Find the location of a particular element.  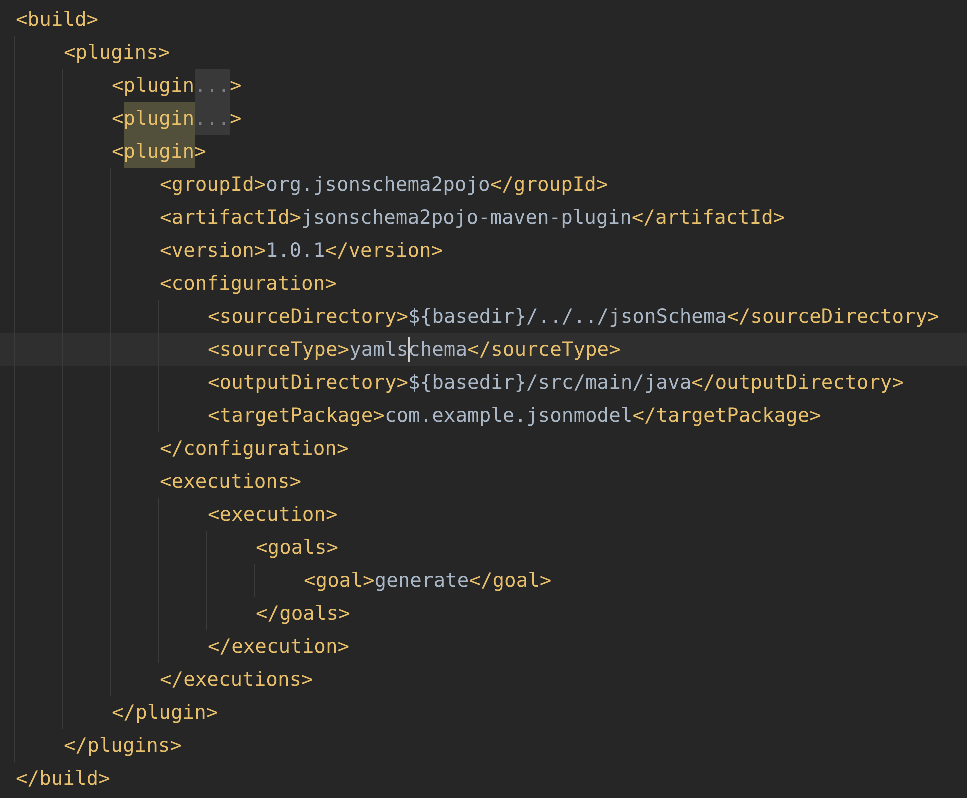

xml-tag: </executions> is located at coordinates (237, 679).